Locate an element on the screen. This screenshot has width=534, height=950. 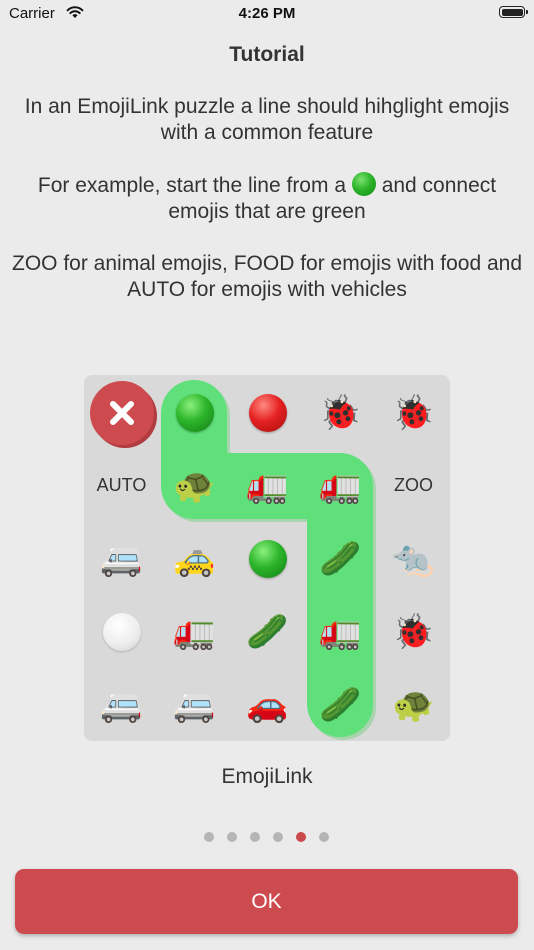
white-circle-cell is located at coordinates (121, 631).